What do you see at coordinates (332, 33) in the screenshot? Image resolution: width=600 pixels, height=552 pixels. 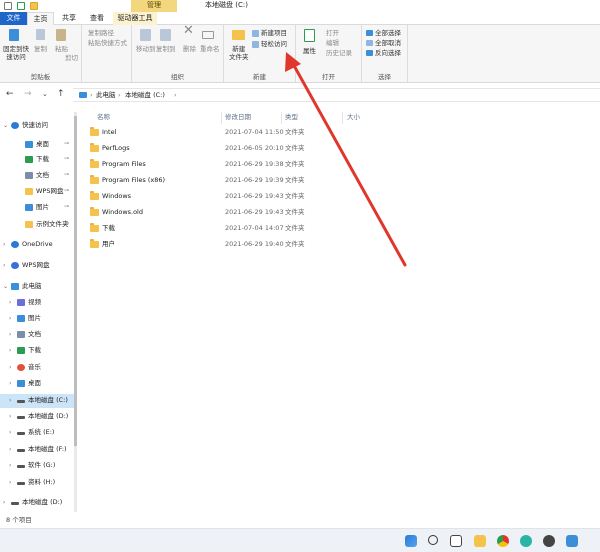 I see `open-button: 打开` at bounding box center [332, 33].